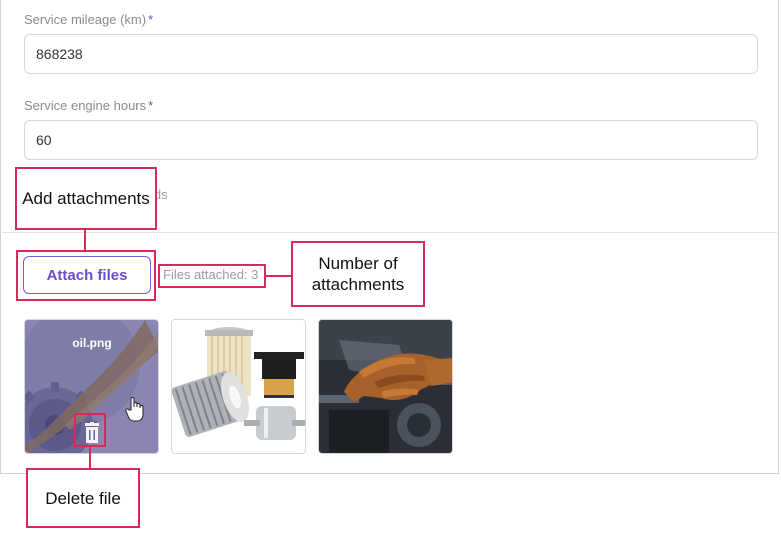  I want to click on section-divider, so click(390, 232).